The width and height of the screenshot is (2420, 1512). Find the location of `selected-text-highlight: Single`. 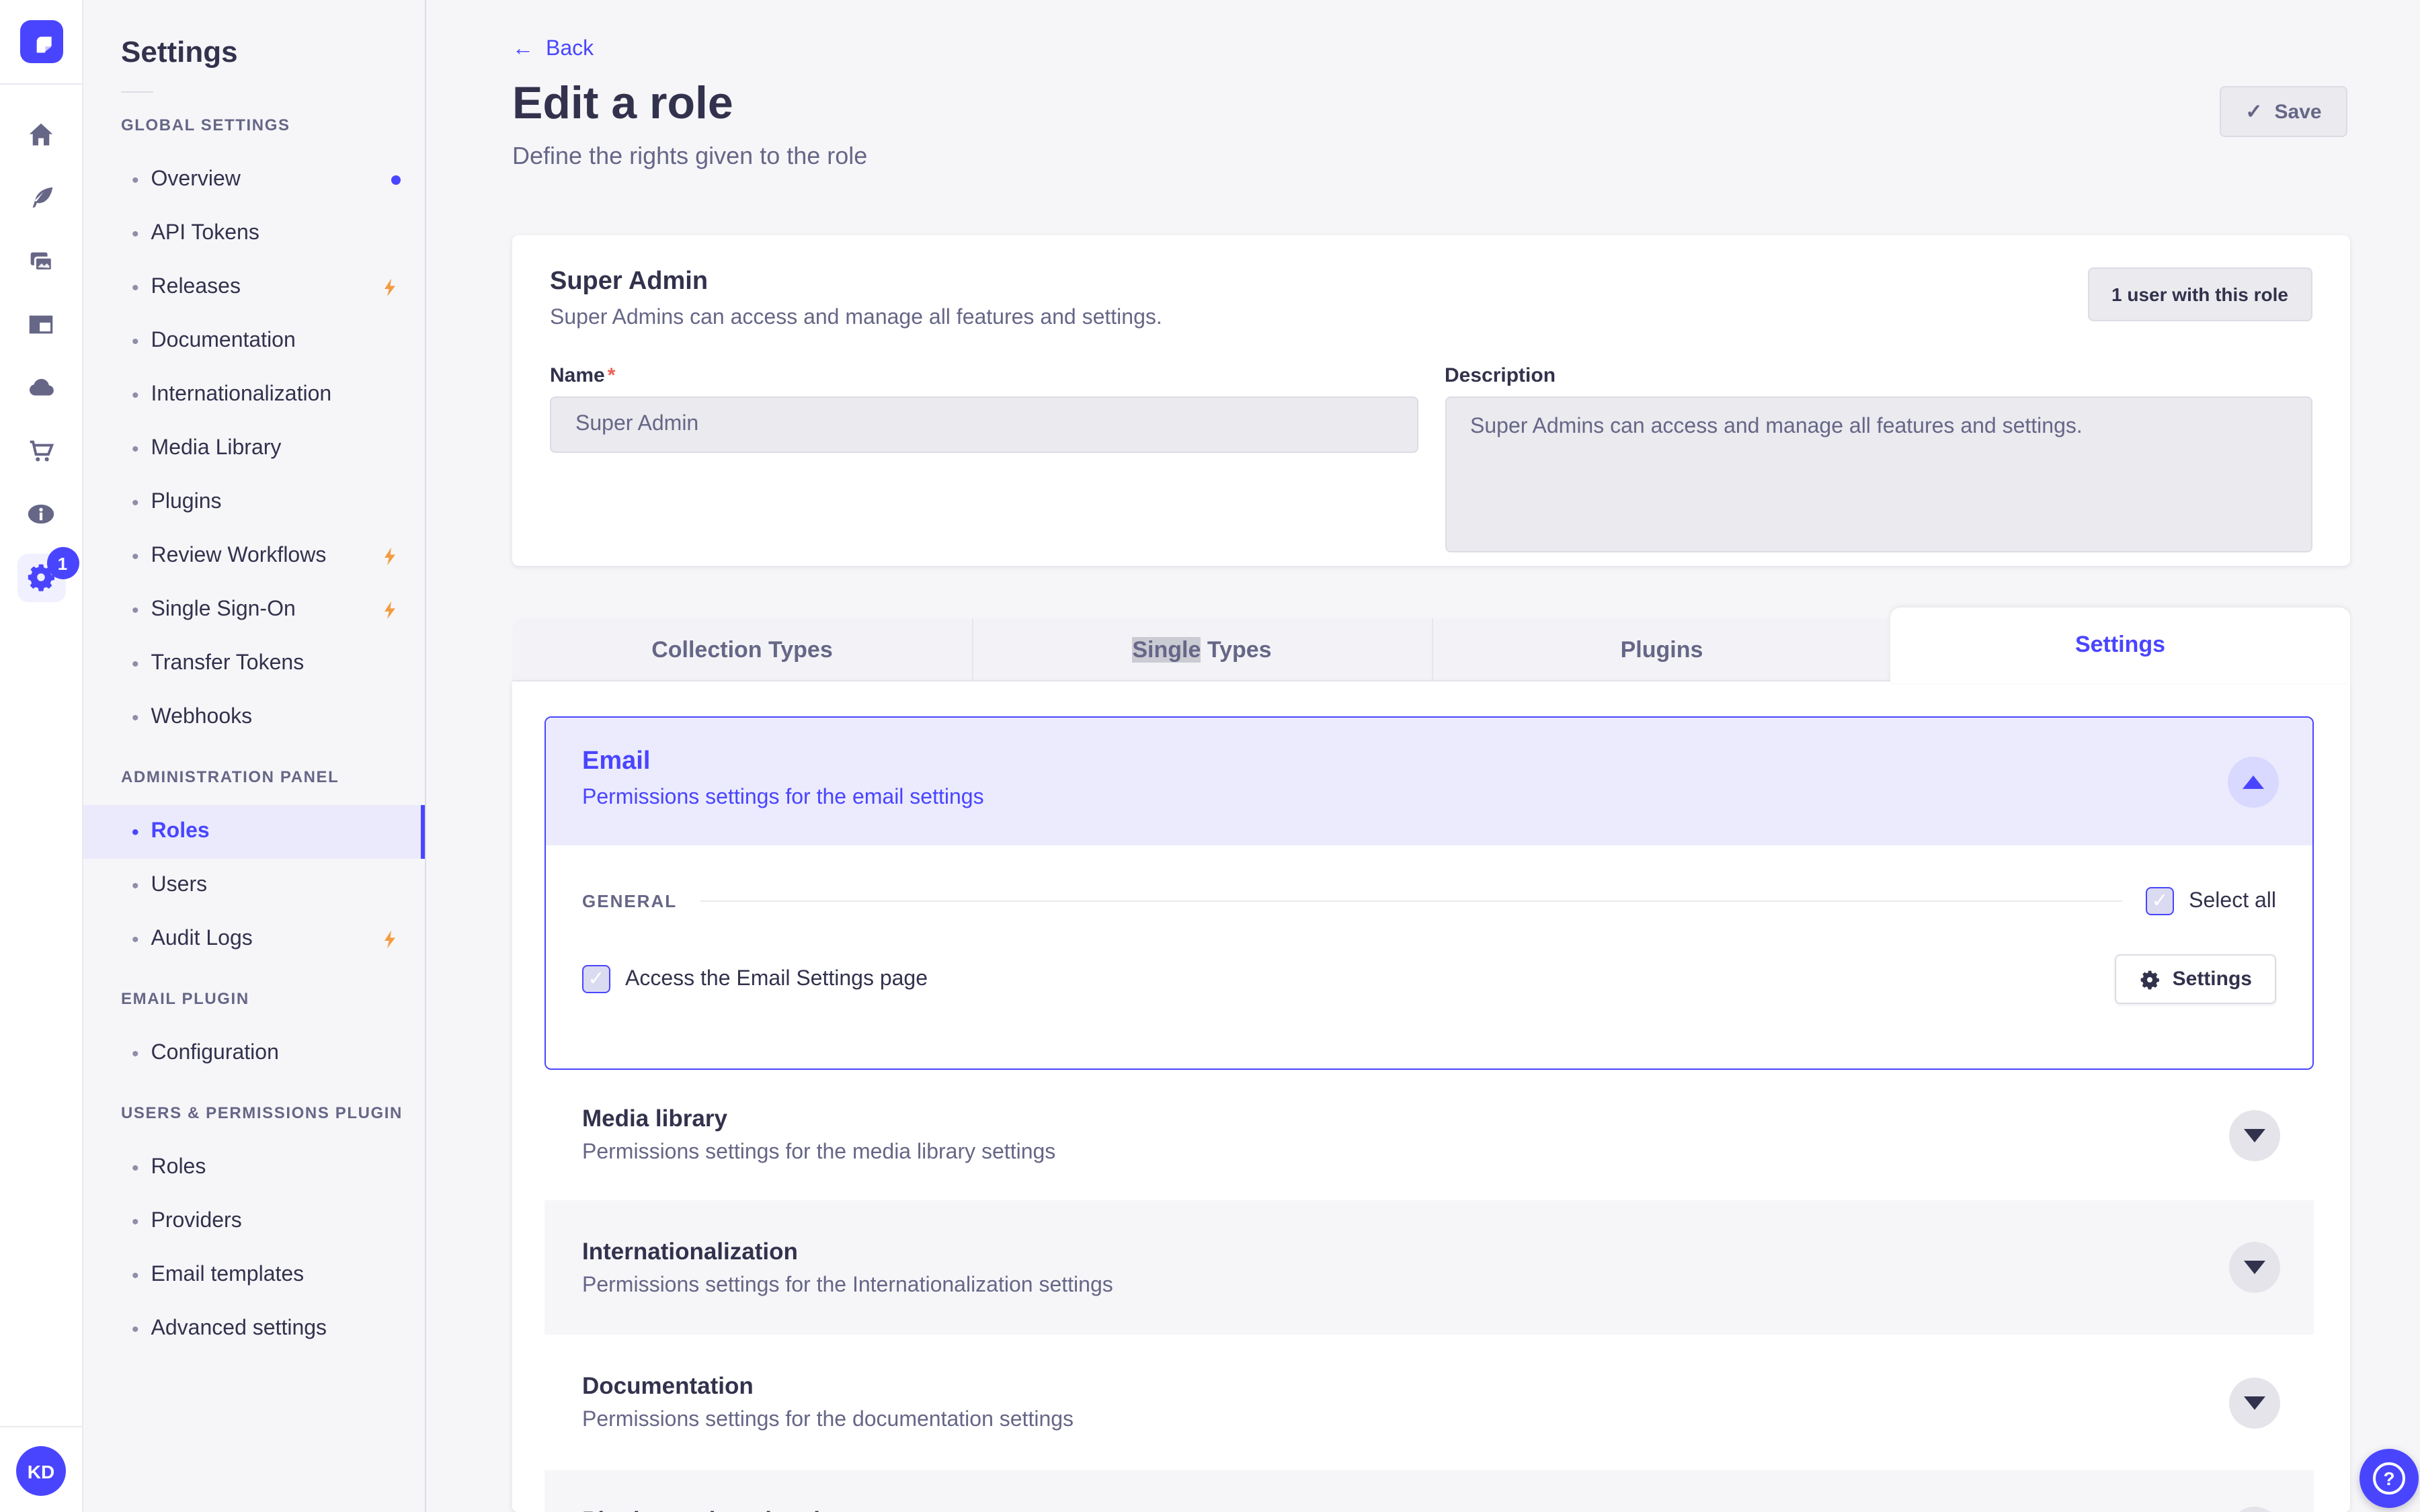

selected-text-highlight: Single is located at coordinates (1166, 649).